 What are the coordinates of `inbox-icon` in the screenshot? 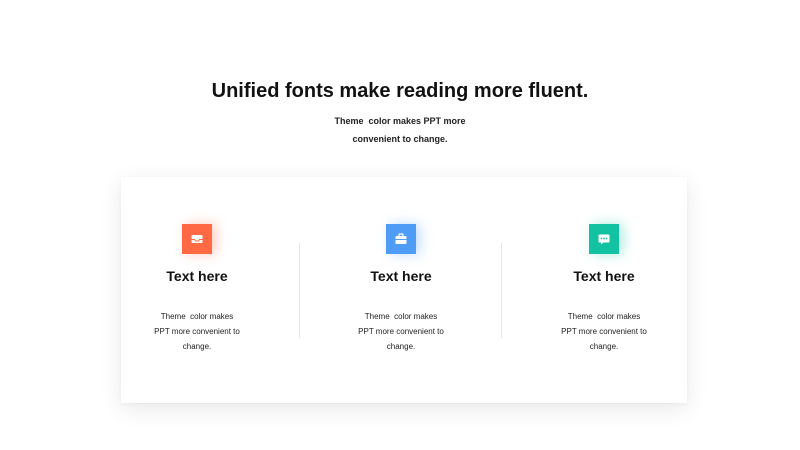 It's located at (197, 239).